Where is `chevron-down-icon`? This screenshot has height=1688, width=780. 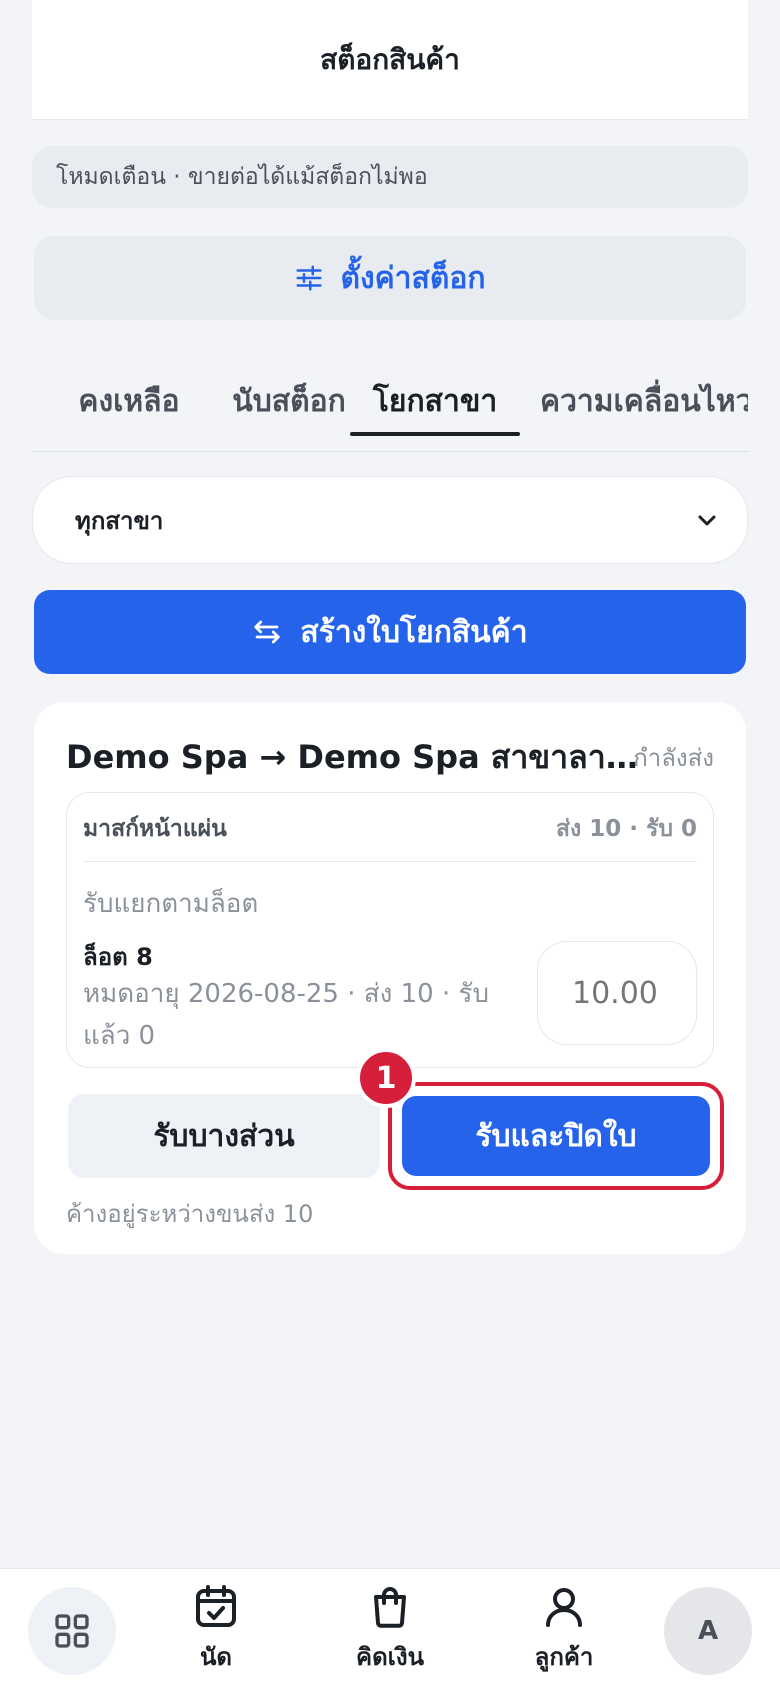 chevron-down-icon is located at coordinates (707, 520).